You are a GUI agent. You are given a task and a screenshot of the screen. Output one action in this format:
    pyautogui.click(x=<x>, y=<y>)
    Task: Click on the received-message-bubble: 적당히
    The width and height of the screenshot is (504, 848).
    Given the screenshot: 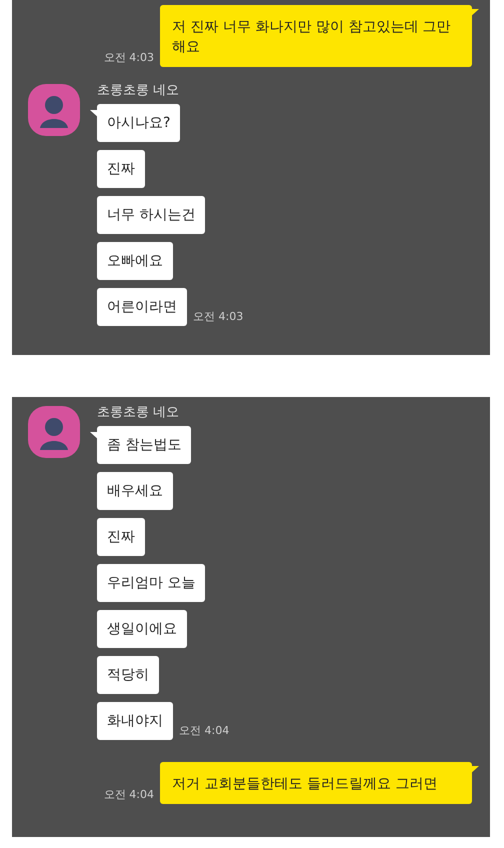 What is the action you would take?
    pyautogui.click(x=128, y=675)
    